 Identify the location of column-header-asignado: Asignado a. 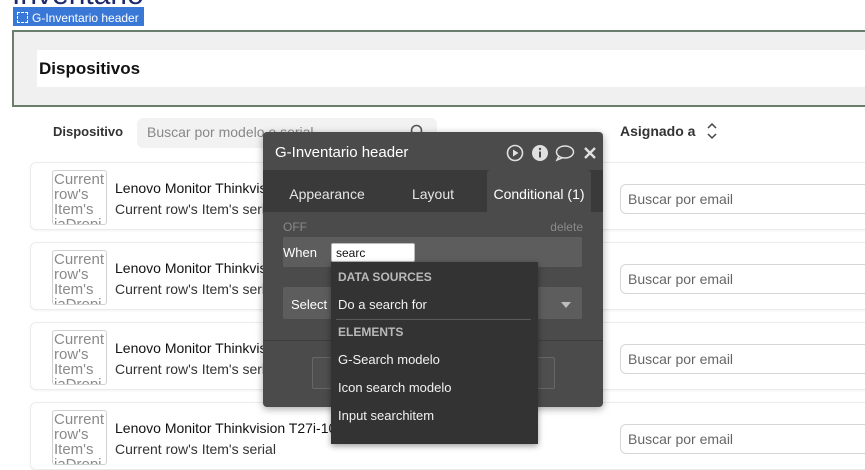
(658, 131).